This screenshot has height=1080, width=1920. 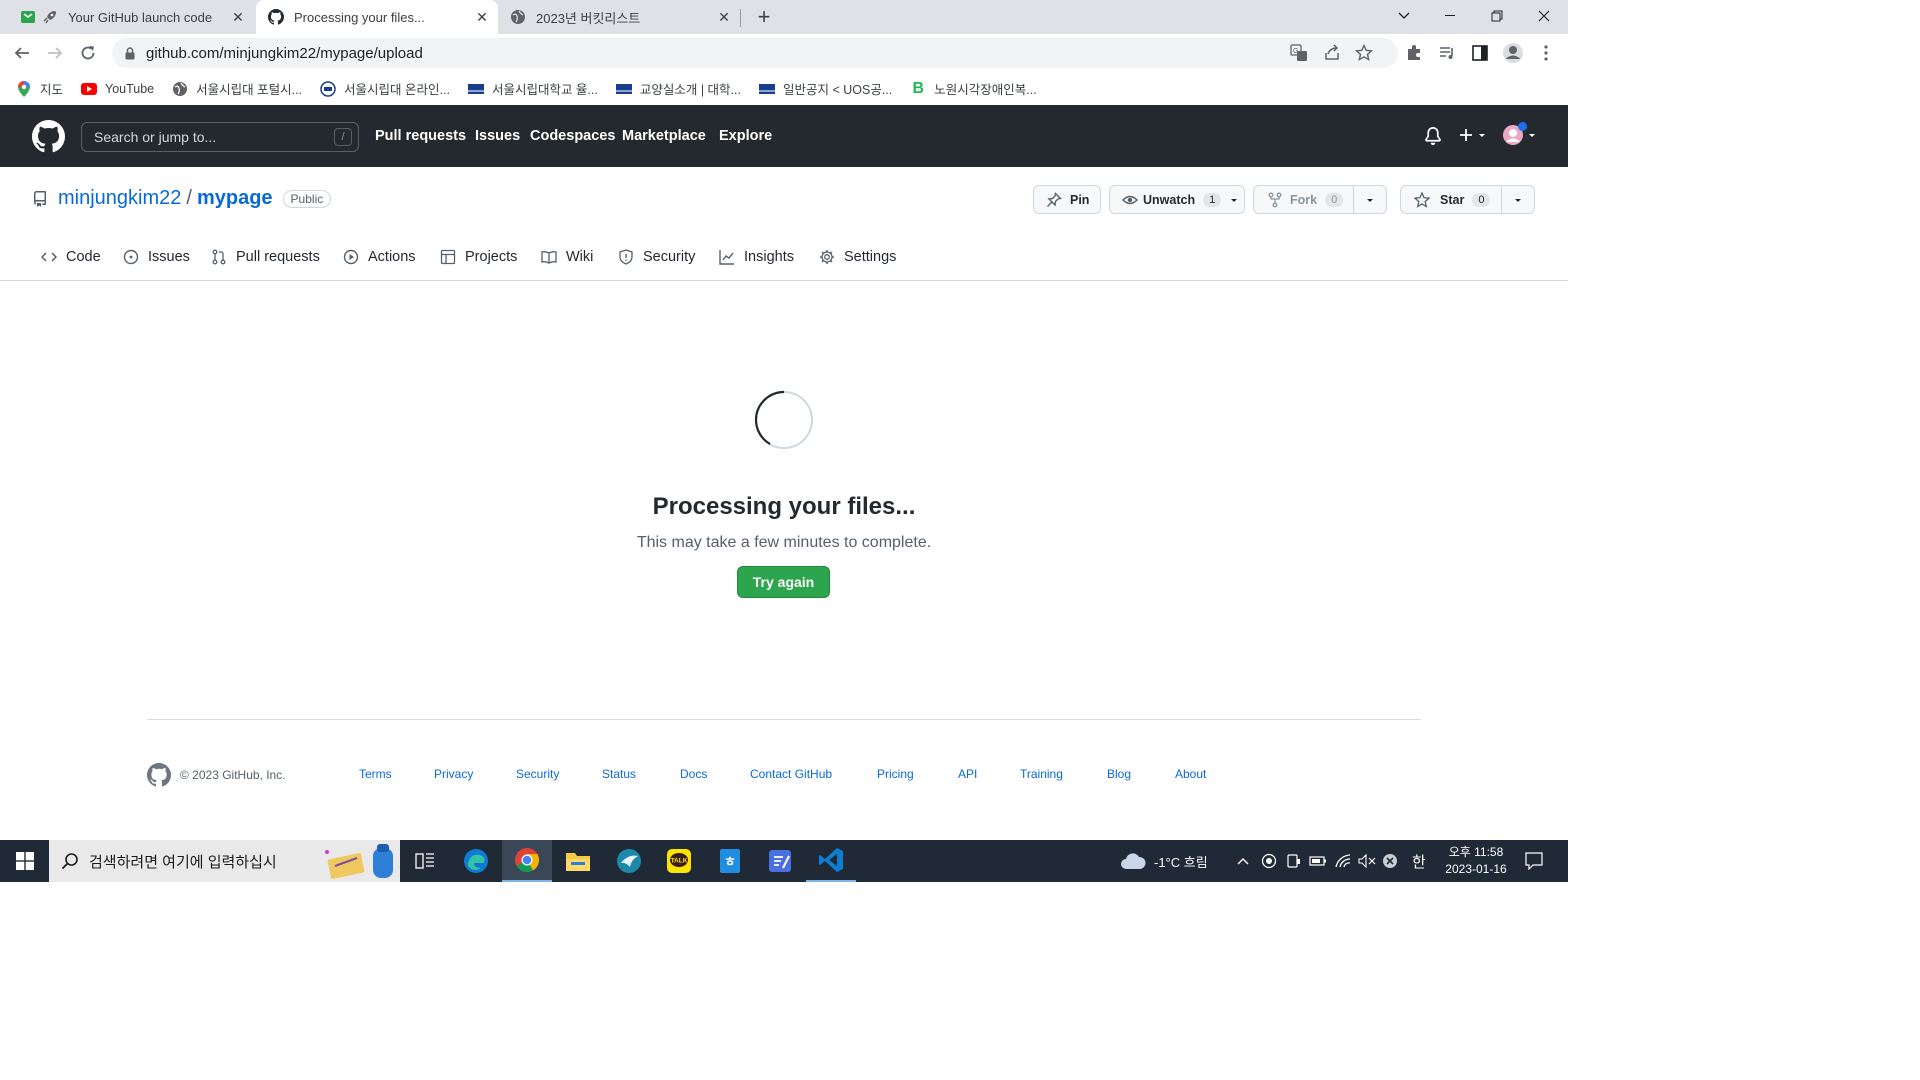 What do you see at coordinates (224, 861) in the screenshot?
I see `taskbar-search-box: 검색하려면 여기에 입력하십시` at bounding box center [224, 861].